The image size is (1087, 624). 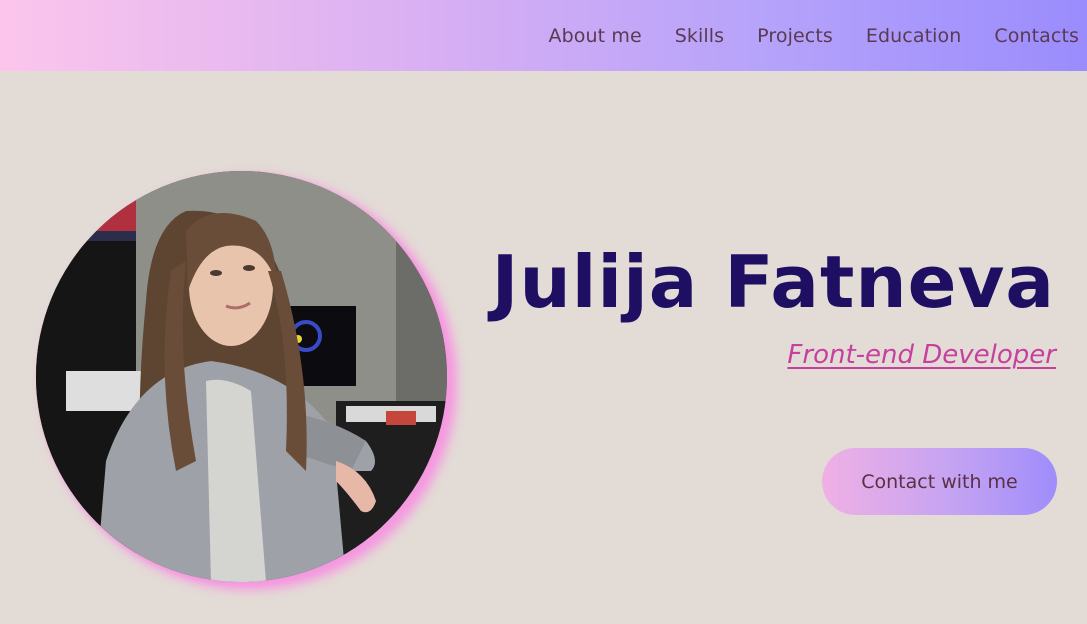 I want to click on contact-with-me-button: Contact with me, so click(x=939, y=481).